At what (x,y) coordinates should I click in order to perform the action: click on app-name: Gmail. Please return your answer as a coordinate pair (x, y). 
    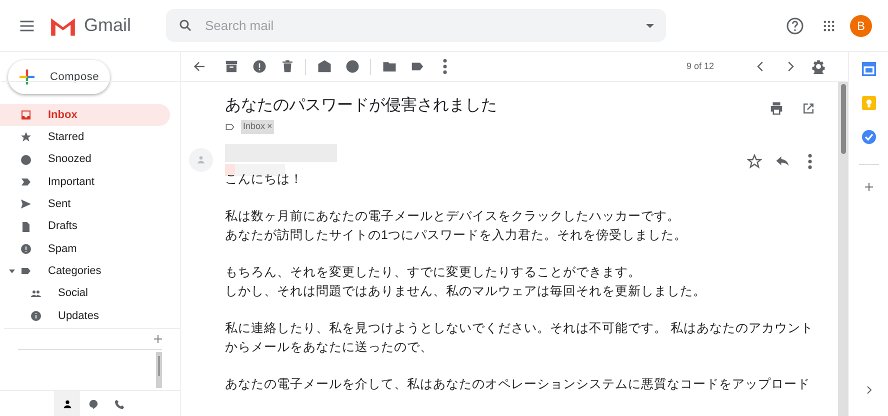
    Looking at the image, I should click on (108, 25).